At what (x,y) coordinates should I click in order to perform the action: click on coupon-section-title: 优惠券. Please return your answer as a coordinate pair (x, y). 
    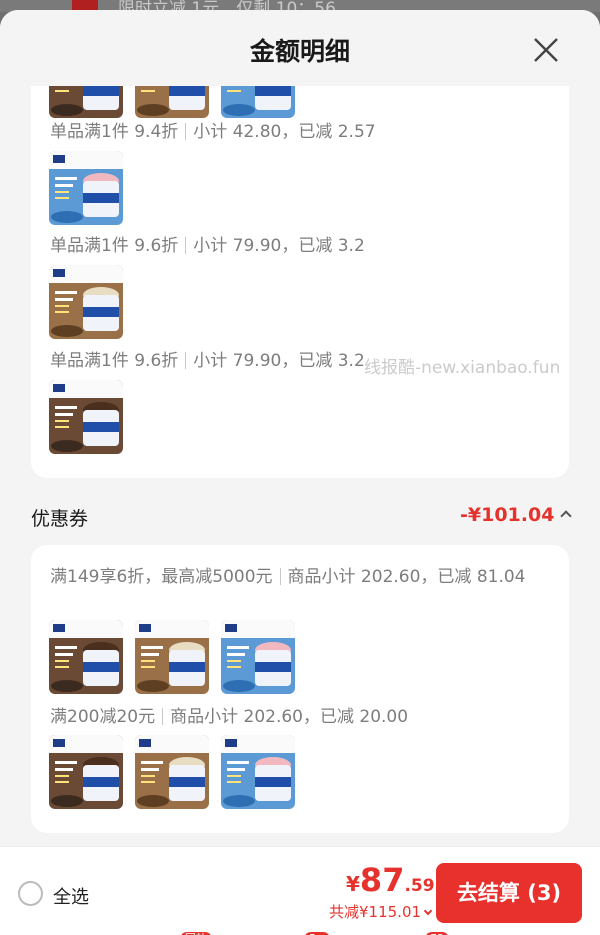
    Looking at the image, I should click on (60, 519).